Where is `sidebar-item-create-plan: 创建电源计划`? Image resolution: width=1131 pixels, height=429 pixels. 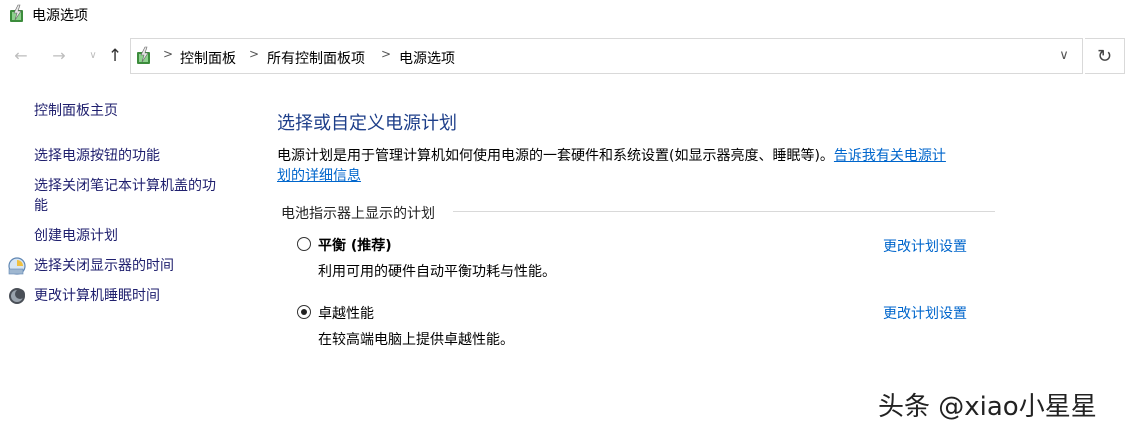
sidebar-item-create-plan: 创建电源计划 is located at coordinates (76, 236).